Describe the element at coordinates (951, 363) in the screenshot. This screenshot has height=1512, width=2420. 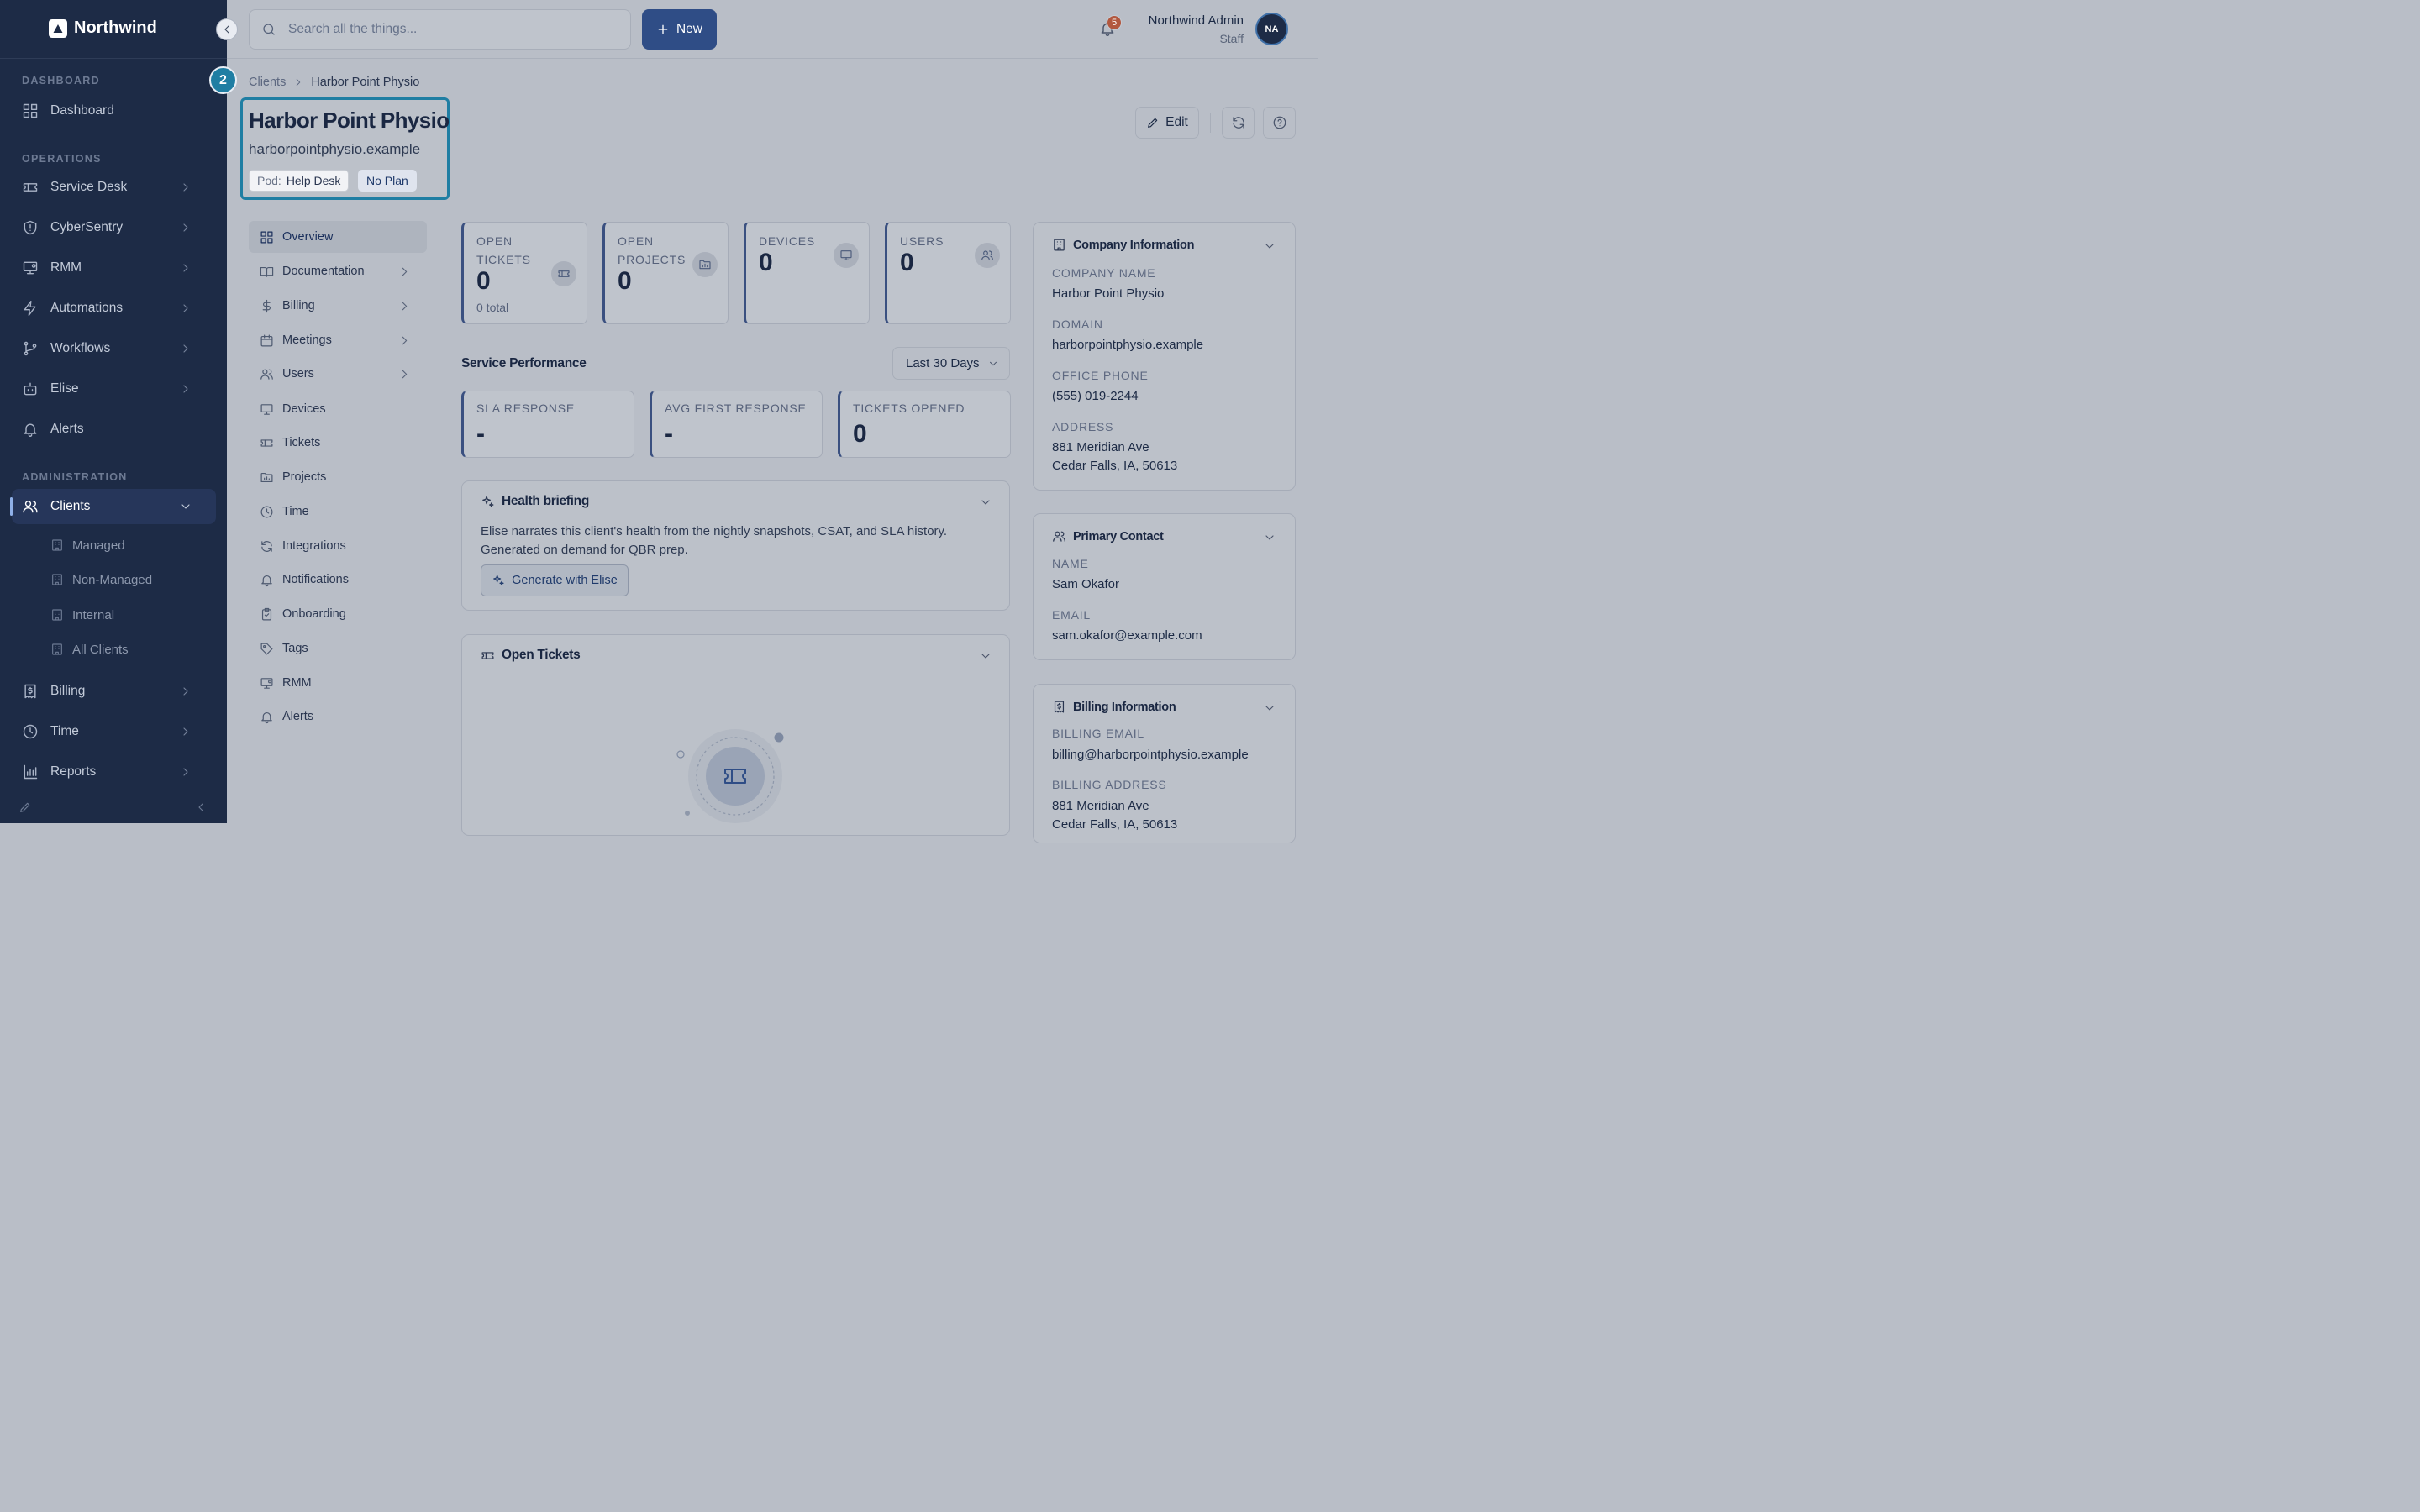
I see `date-range-select: Last 30 Days` at that location.